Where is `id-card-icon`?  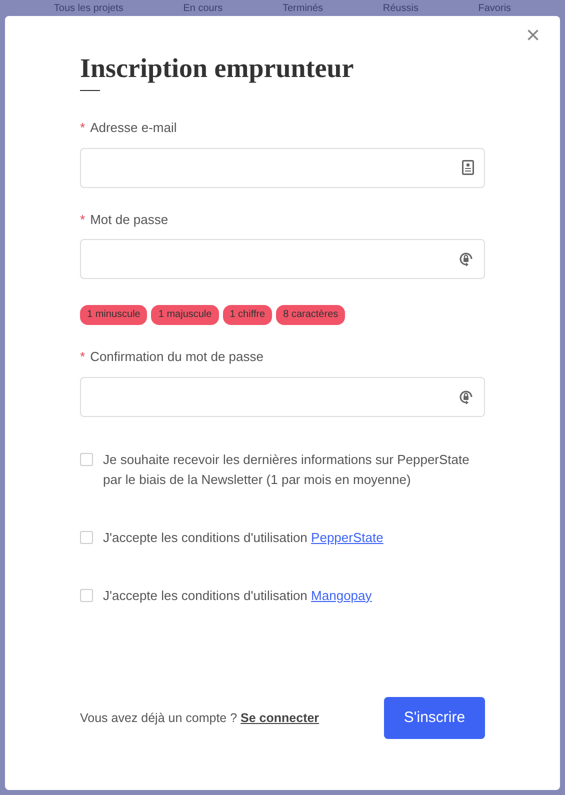 id-card-icon is located at coordinates (468, 168).